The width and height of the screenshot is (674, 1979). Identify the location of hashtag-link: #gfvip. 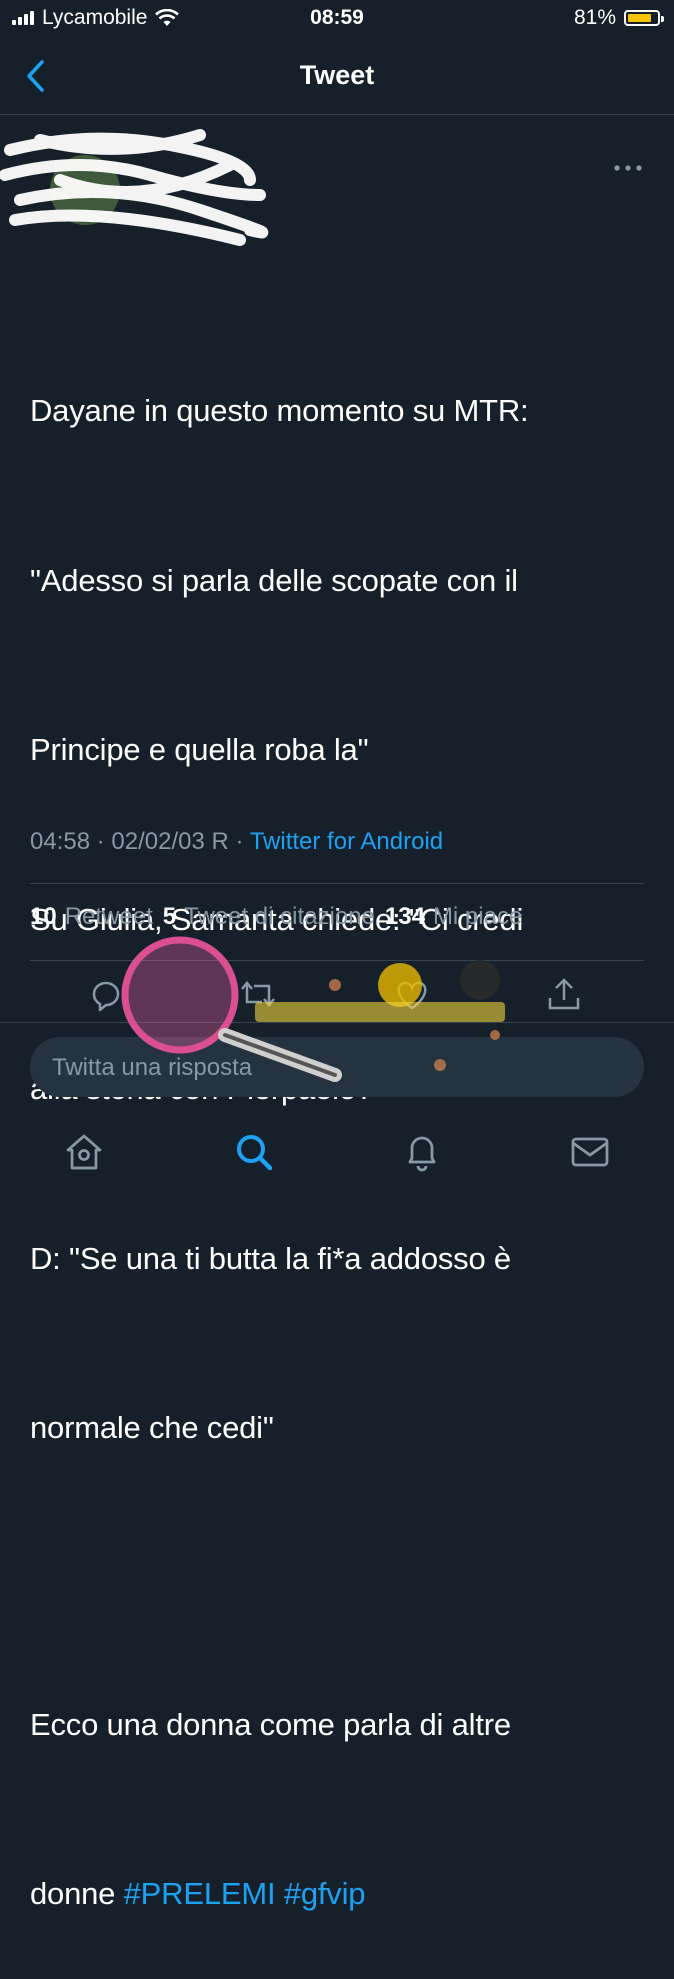
(325, 1893).